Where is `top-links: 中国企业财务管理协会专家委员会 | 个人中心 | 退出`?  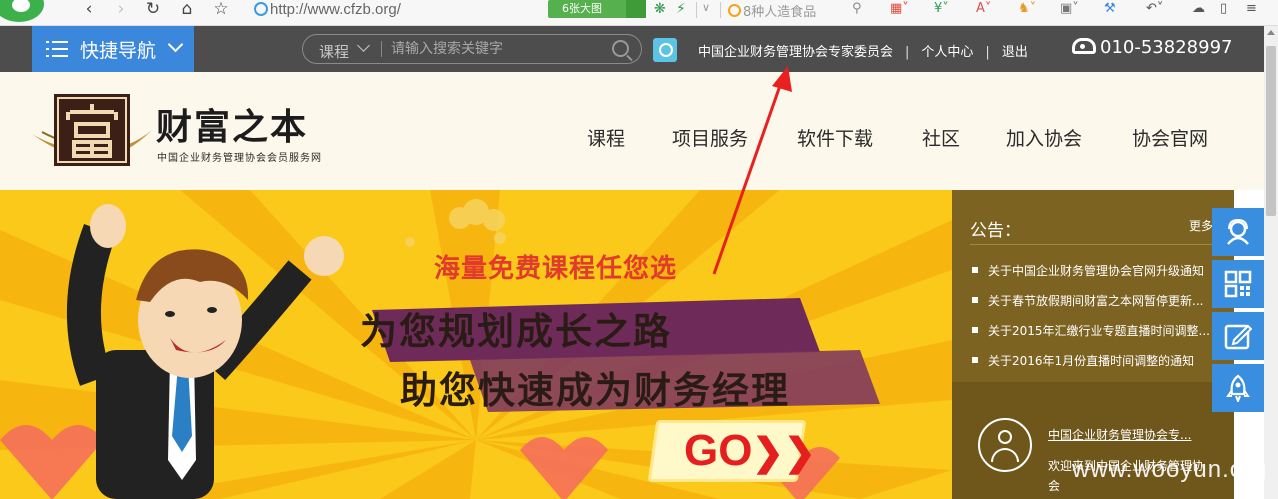 top-links: 中国企业财务管理协会专家委员会 | 个人中心 | 退出 is located at coordinates (863, 50).